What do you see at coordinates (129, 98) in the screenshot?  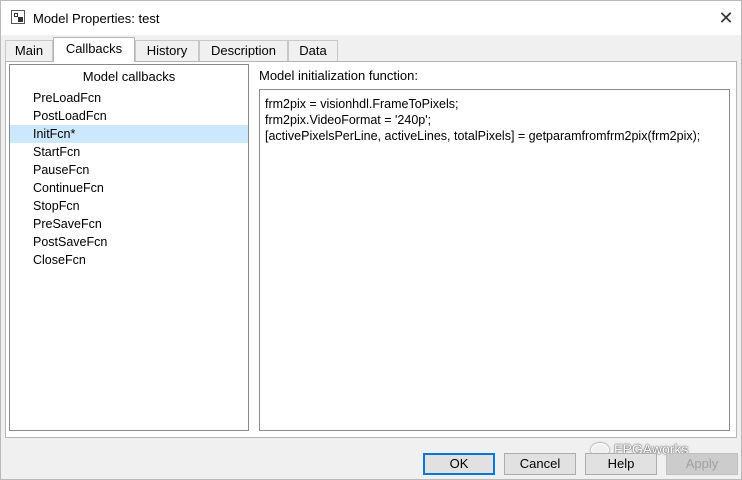 I see `callback-item-preloadfcn: PreLoadFcn` at bounding box center [129, 98].